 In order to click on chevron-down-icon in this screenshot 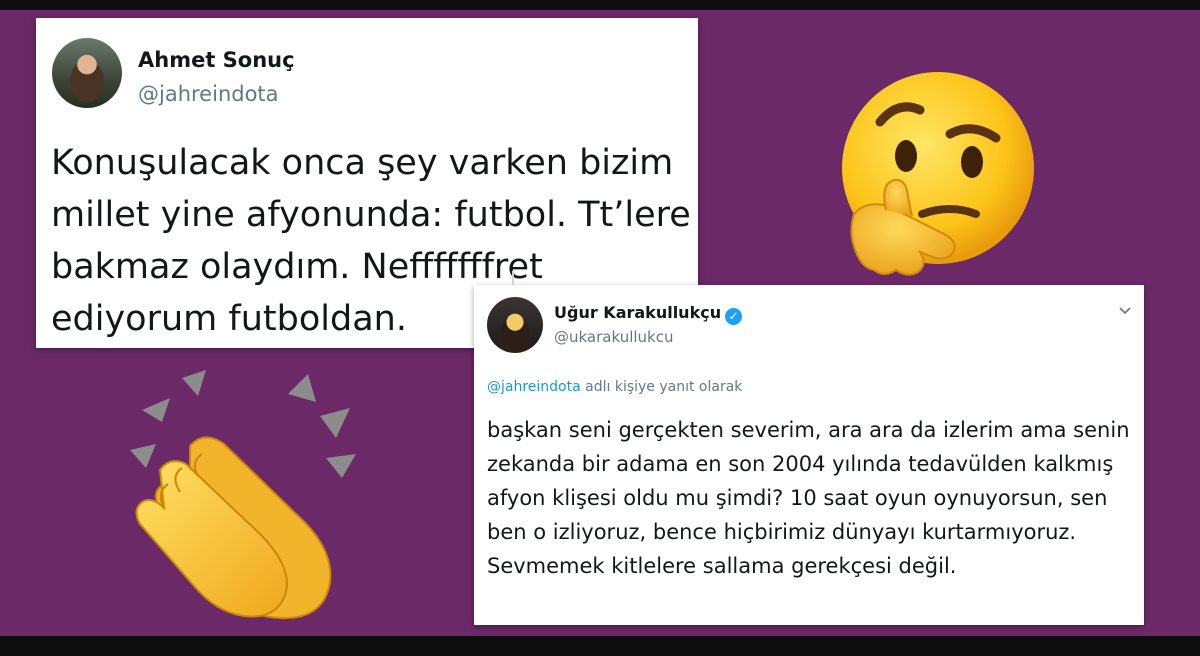, I will do `click(1125, 310)`.